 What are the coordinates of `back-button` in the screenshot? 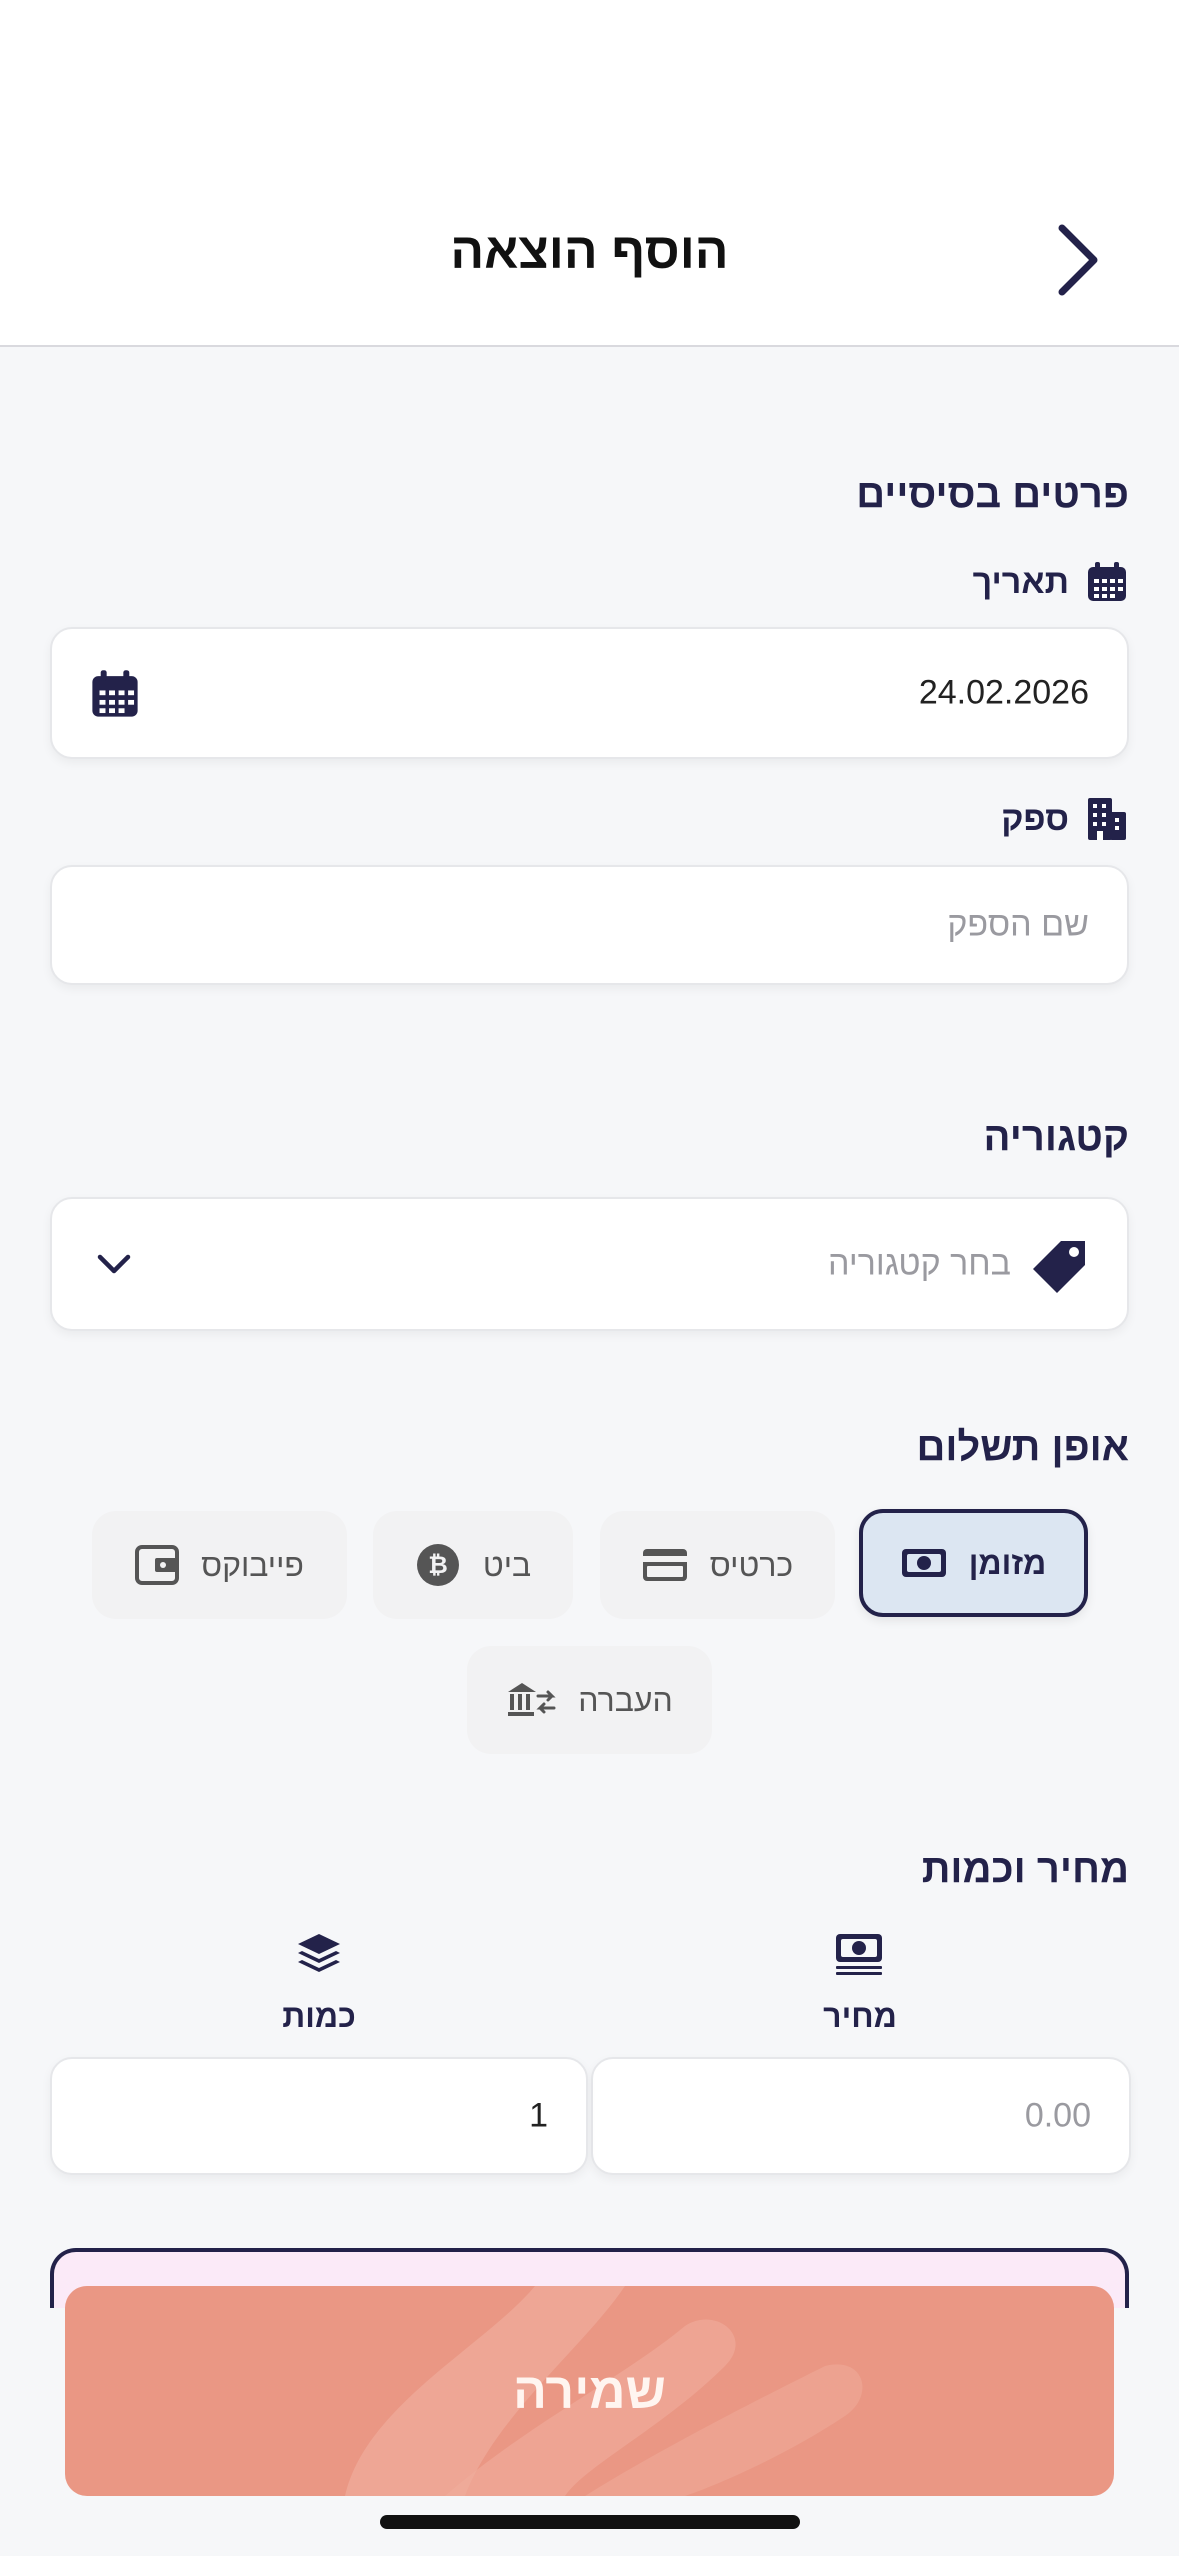 It's located at (1080, 260).